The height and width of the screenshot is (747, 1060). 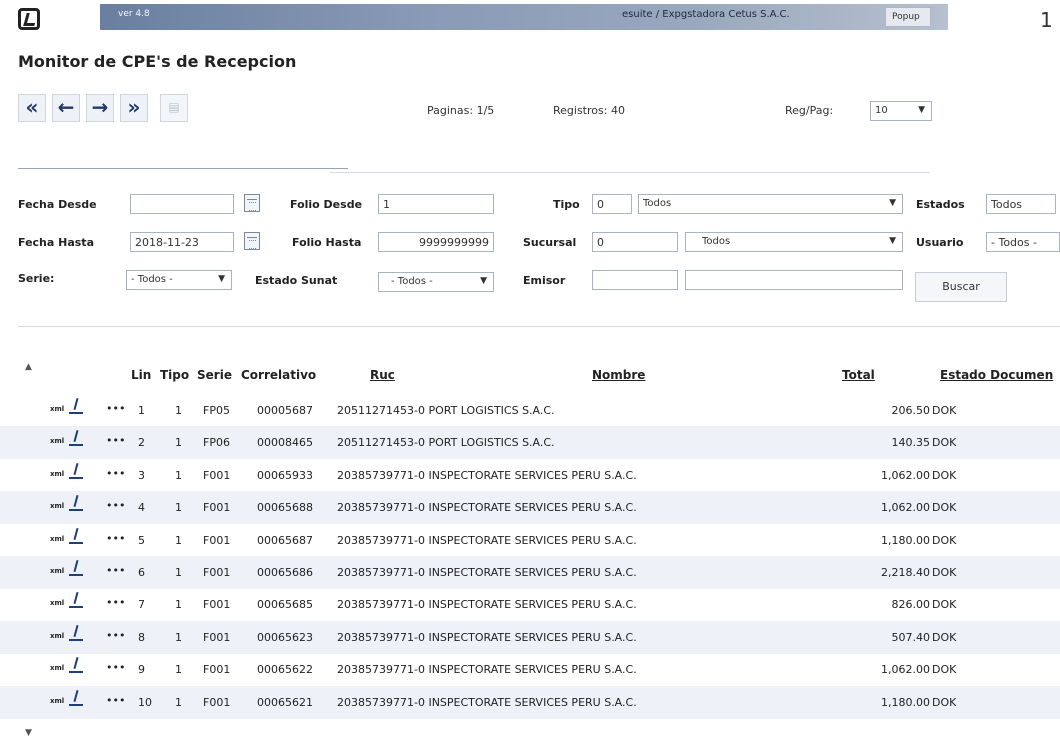 What do you see at coordinates (436, 282) in the screenshot?
I see `estado-sunat-select: - Todos - ▼` at bounding box center [436, 282].